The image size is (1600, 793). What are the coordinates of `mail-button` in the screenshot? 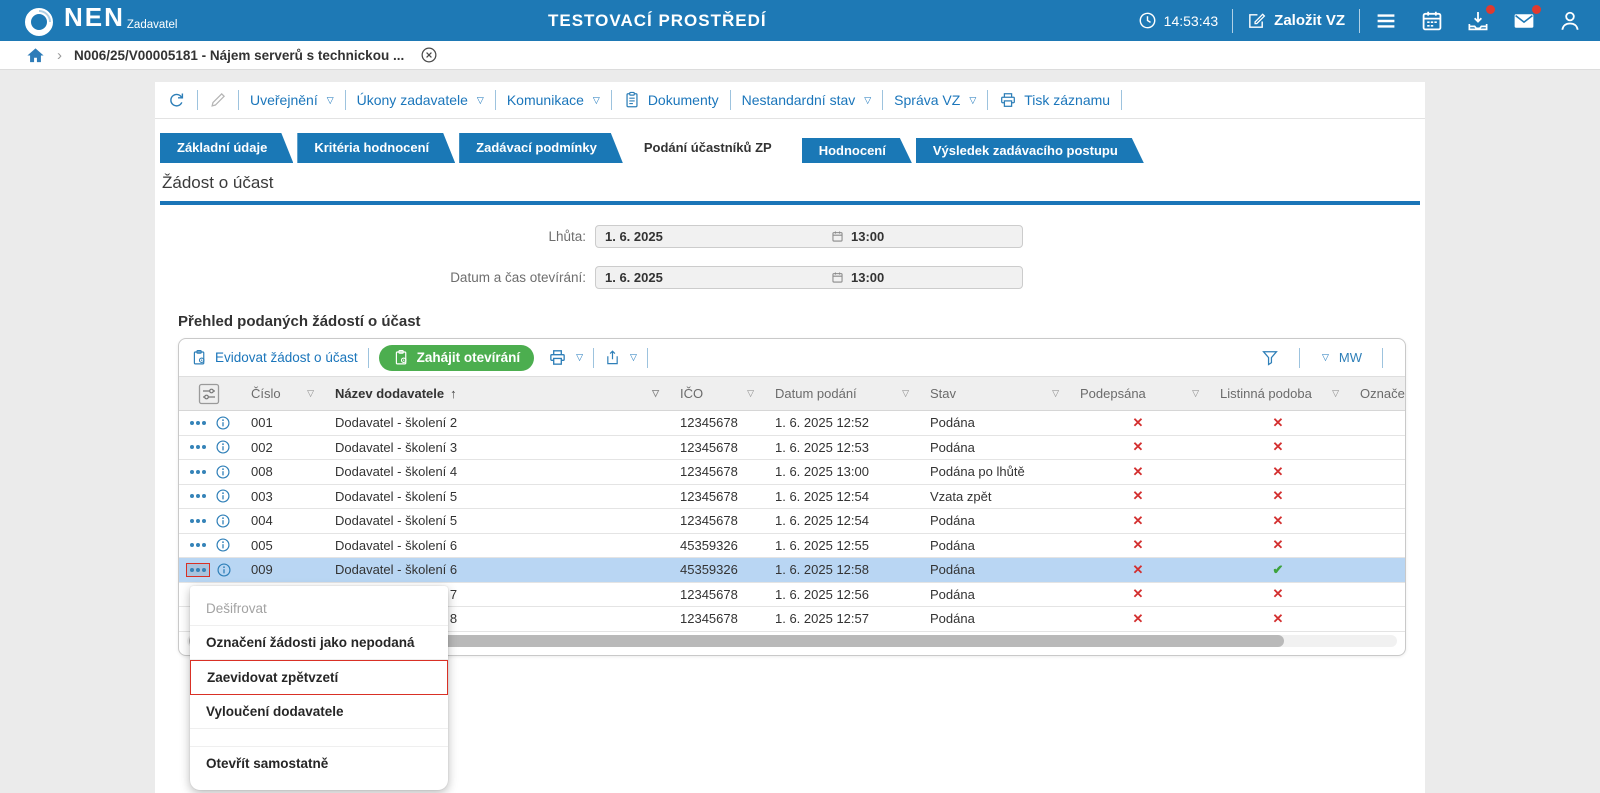 It's located at (1526, 18).